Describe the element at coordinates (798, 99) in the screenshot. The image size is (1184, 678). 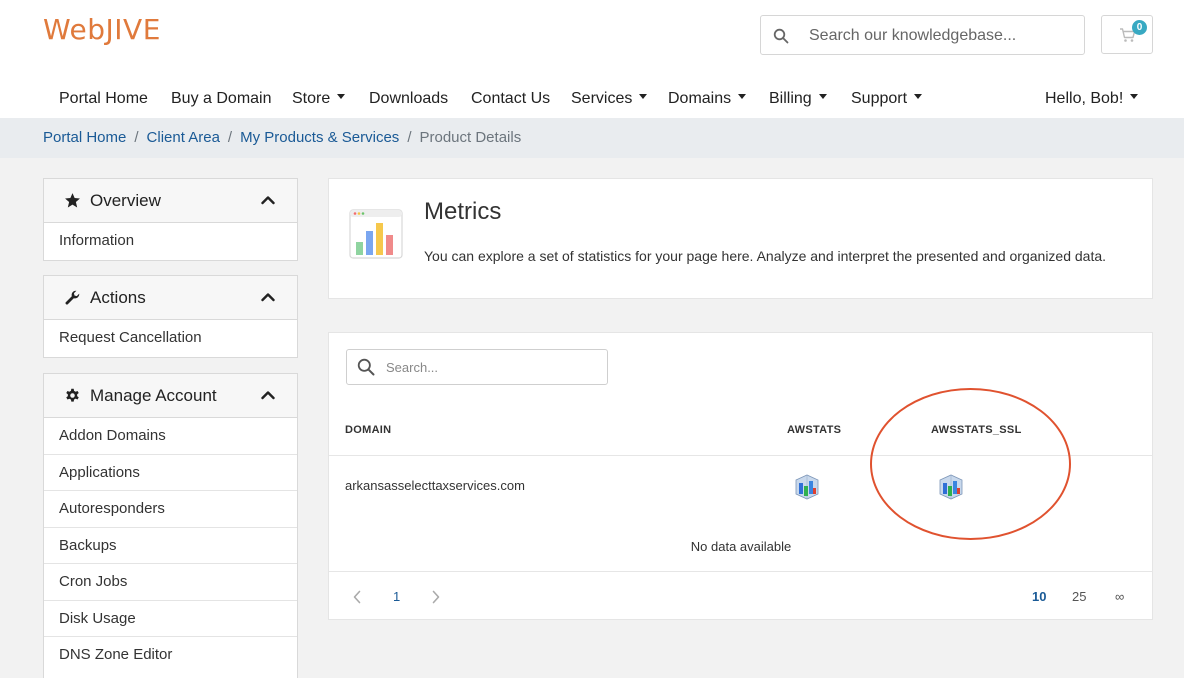
I see `nav-billing: Billing` at that location.